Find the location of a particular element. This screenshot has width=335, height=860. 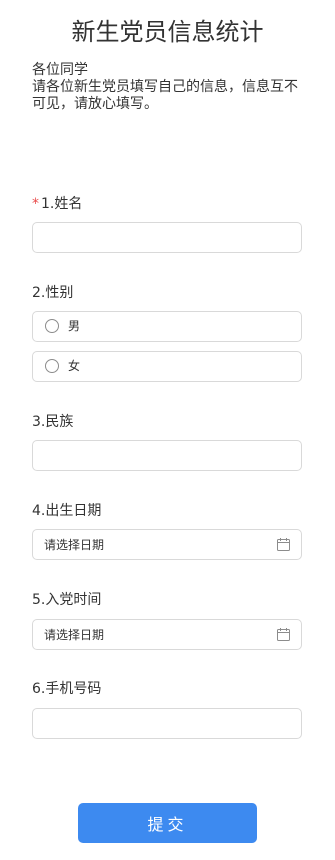

gender-option-female: 女 is located at coordinates (167, 366).